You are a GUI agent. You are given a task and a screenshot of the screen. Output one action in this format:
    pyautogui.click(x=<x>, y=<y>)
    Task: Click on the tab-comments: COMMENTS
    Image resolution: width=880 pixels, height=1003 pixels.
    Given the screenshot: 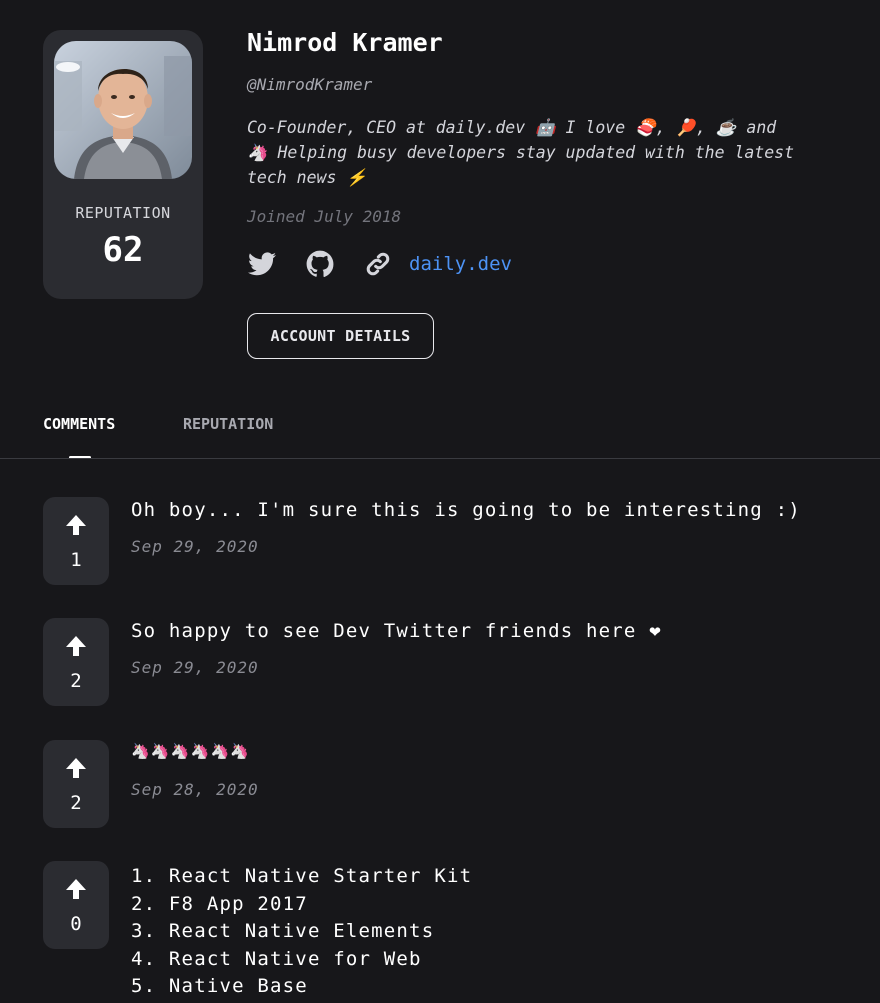 What is the action you would take?
    pyautogui.click(x=79, y=424)
    